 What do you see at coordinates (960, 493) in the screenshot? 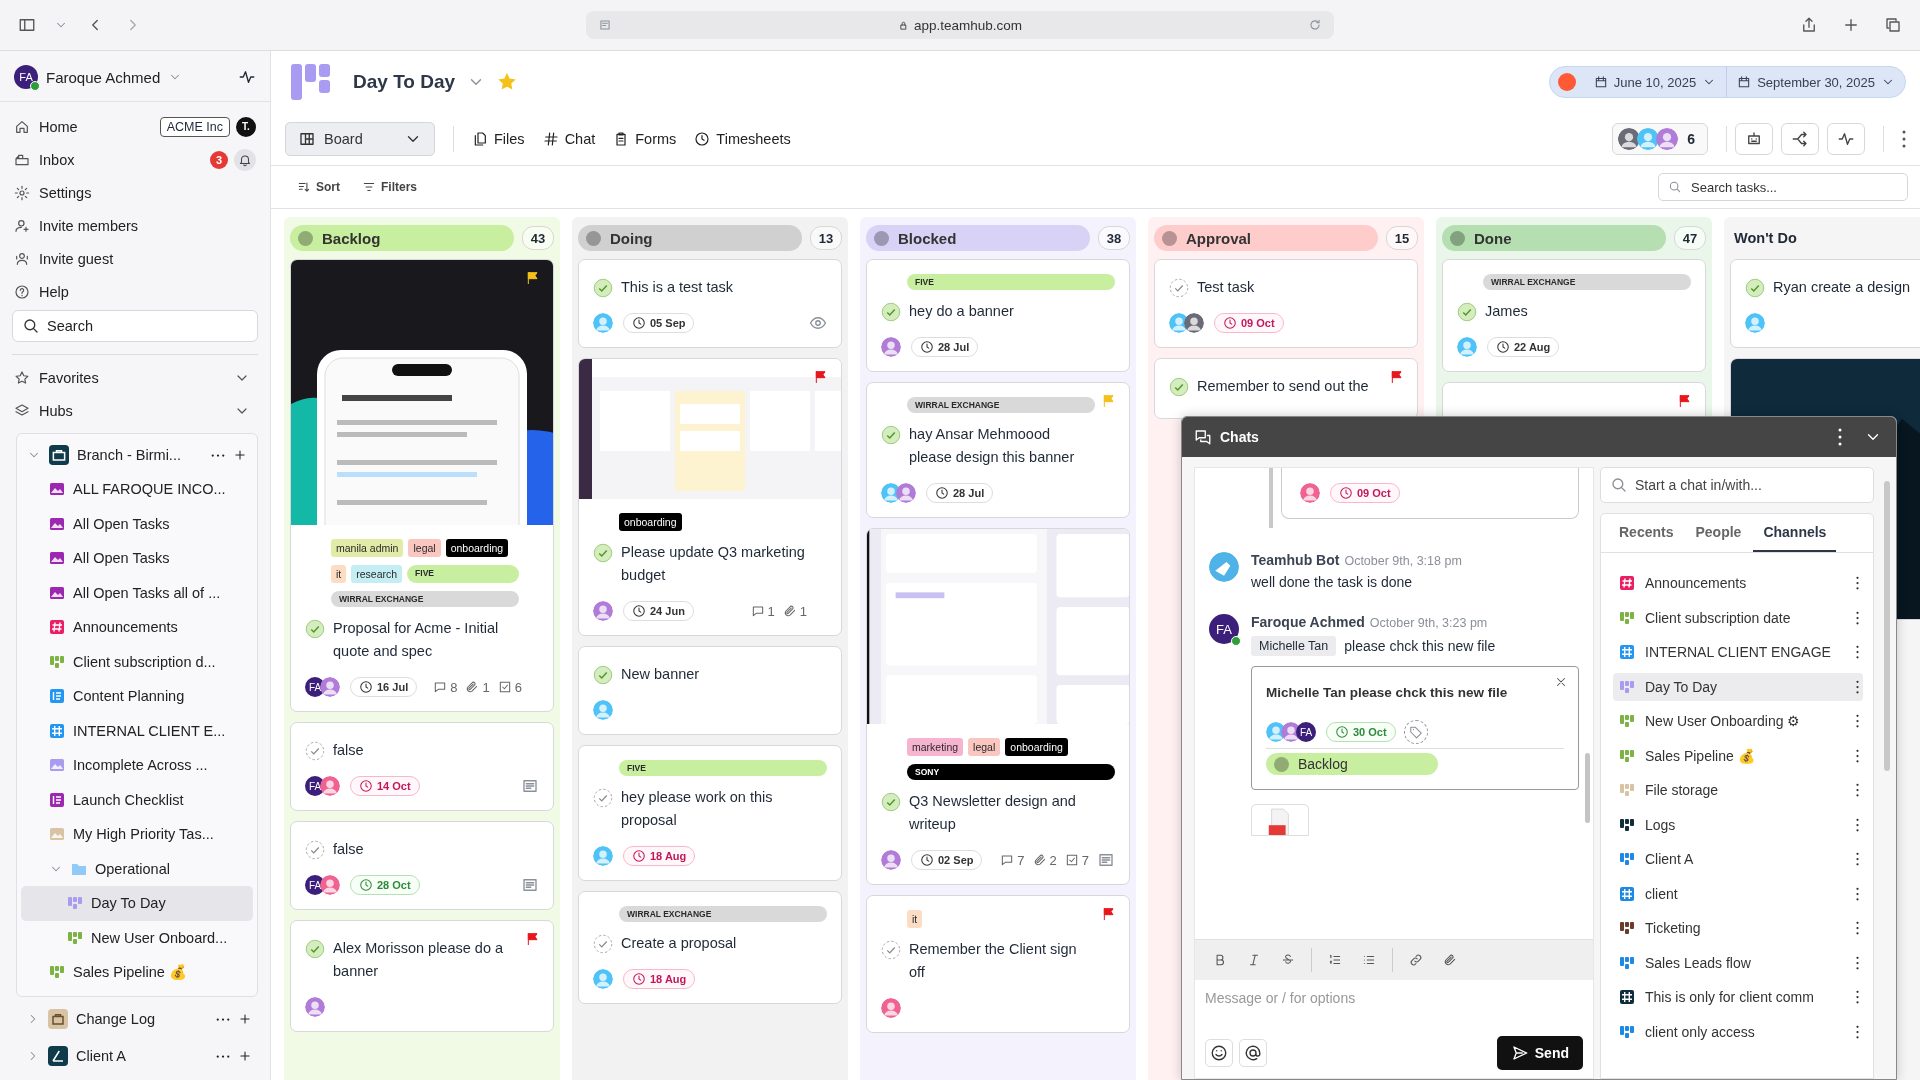
I see `due-date-chip: 28 Jul` at bounding box center [960, 493].